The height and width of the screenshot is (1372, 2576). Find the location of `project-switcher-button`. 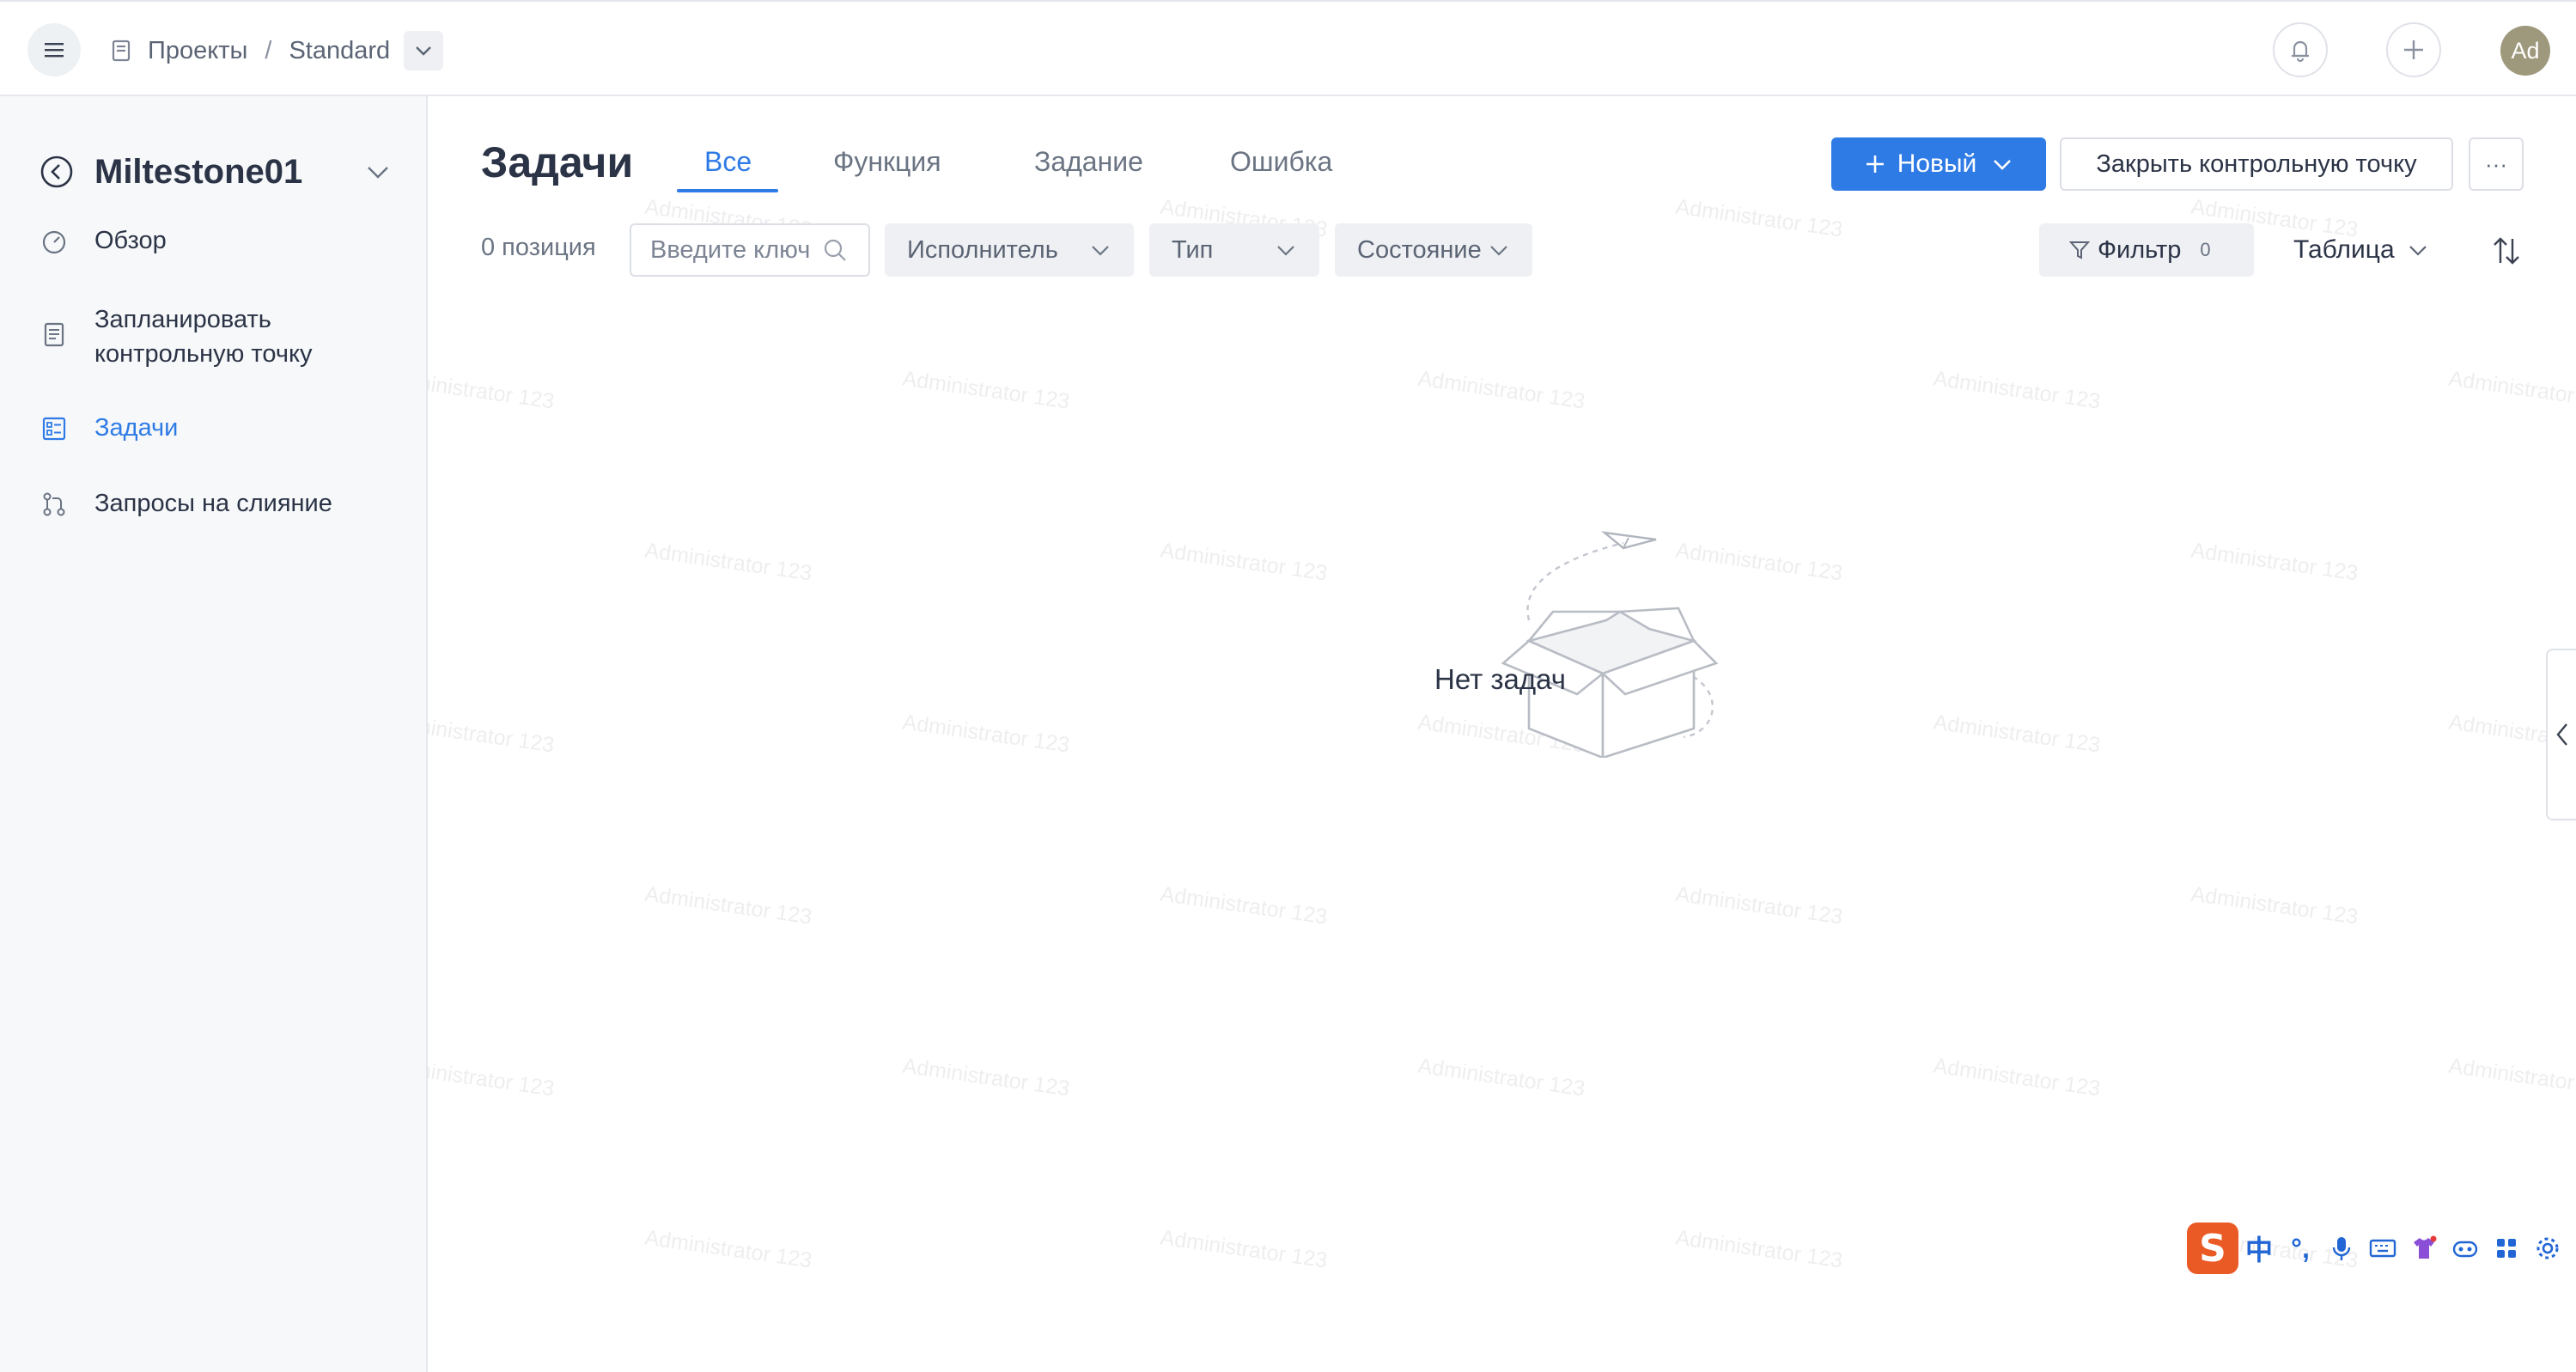

project-switcher-button is located at coordinates (424, 50).